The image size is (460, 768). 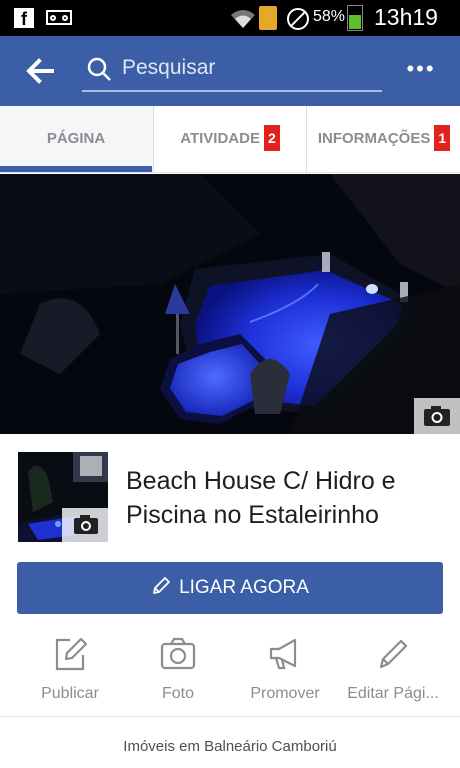 What do you see at coordinates (243, 19) in the screenshot?
I see `wifi-icon` at bounding box center [243, 19].